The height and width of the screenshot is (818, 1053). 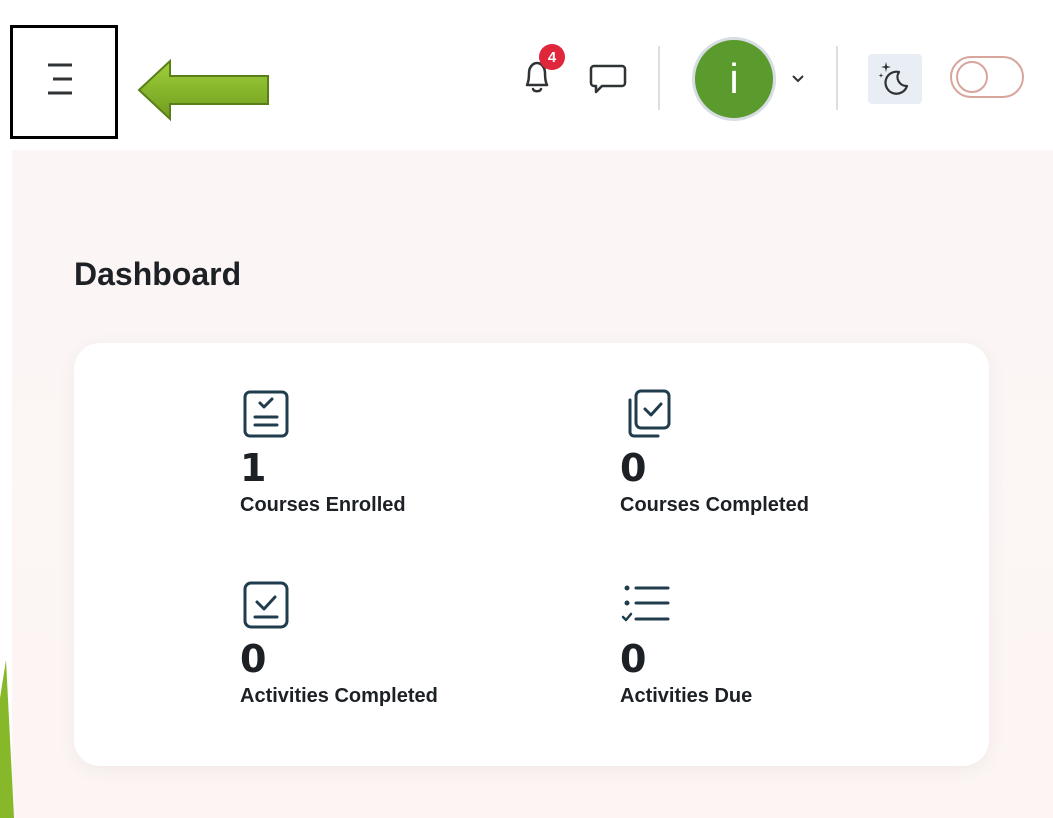 I want to click on messages-button, so click(x=608, y=78).